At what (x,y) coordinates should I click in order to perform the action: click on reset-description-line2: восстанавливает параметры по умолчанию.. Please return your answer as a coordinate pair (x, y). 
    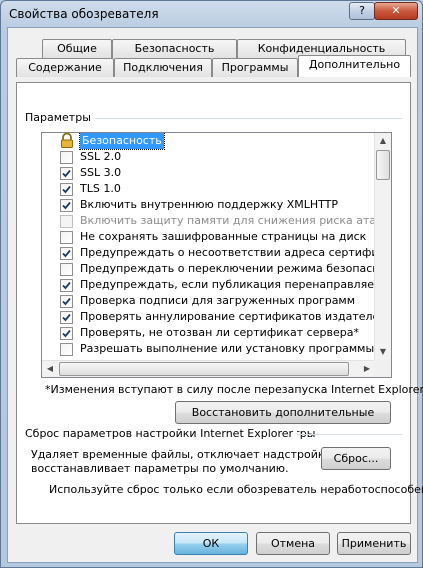
    Looking at the image, I should click on (160, 468).